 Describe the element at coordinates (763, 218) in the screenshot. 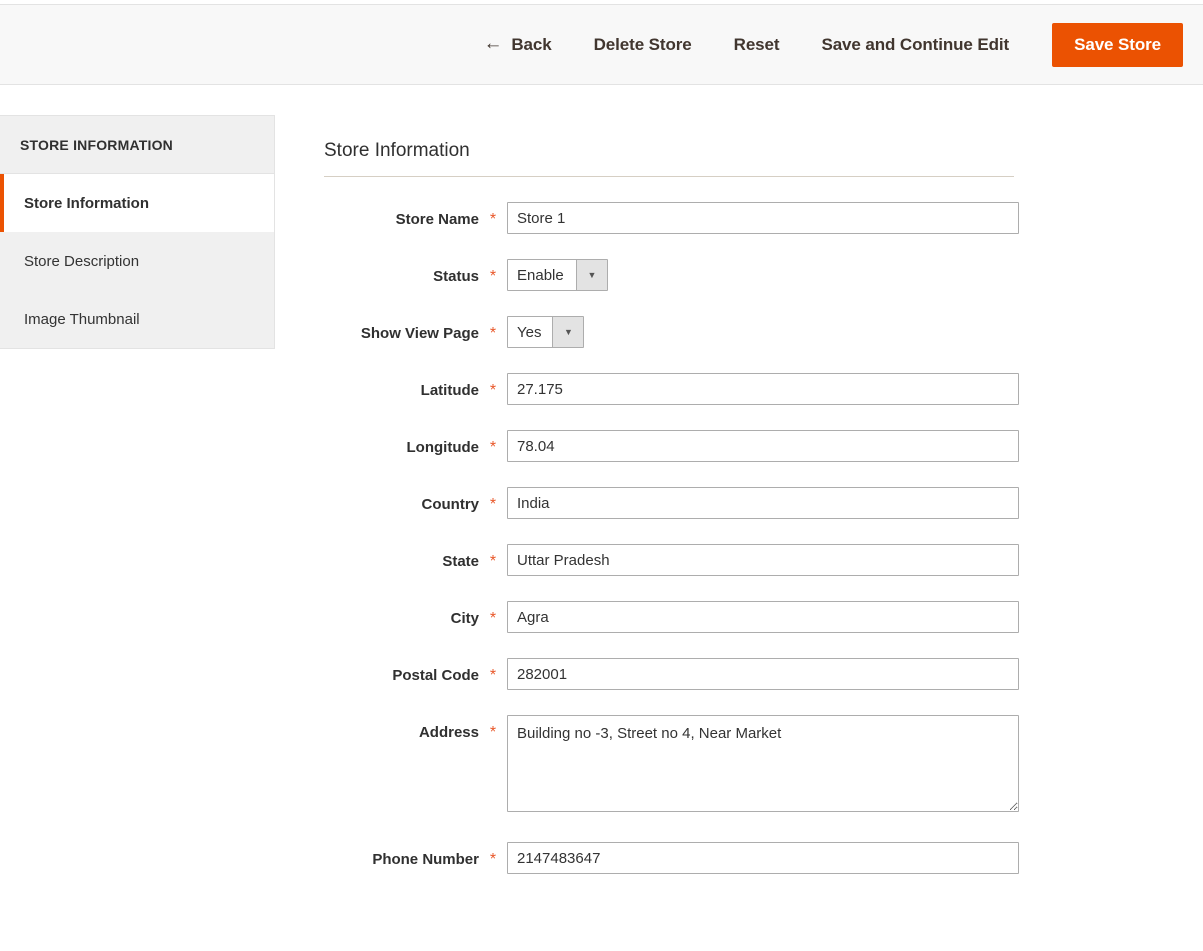

I see `store-name-input` at that location.